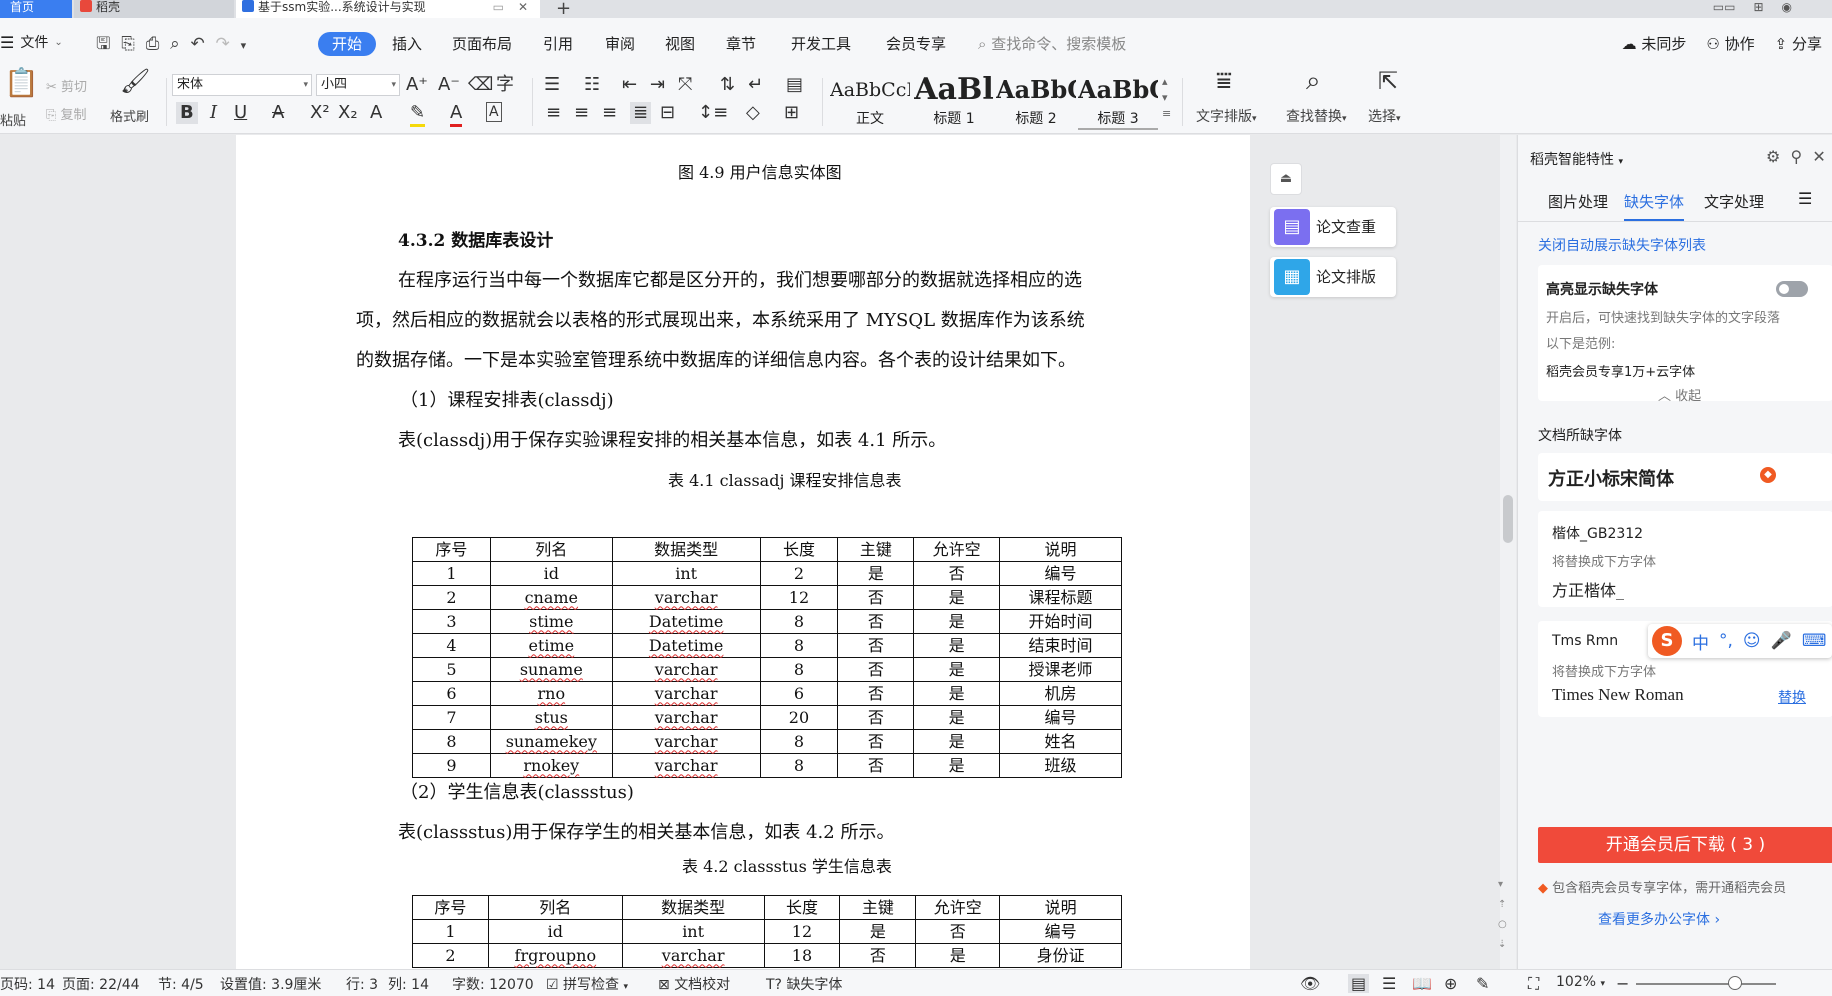 Image resolution: width=1832 pixels, height=996 pixels. What do you see at coordinates (727, 85) in the screenshot?
I see `sort-icon: ⇅` at bounding box center [727, 85].